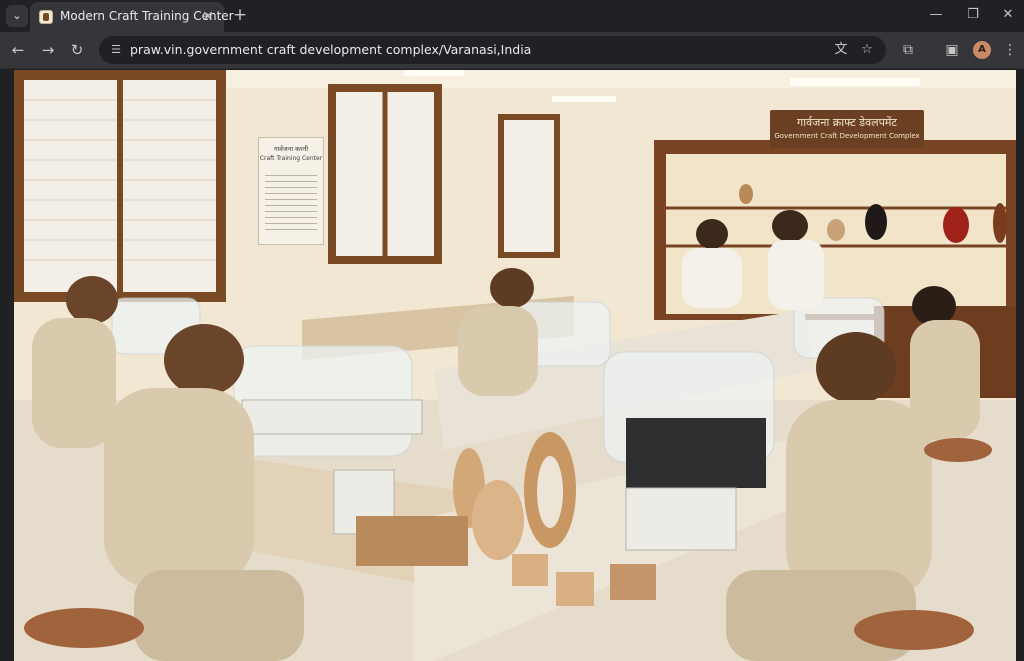  What do you see at coordinates (512, 16) in the screenshot?
I see `tab-strip: ⌄ Modern Craft Training Center ✕ + — ❐ ✕` at bounding box center [512, 16].